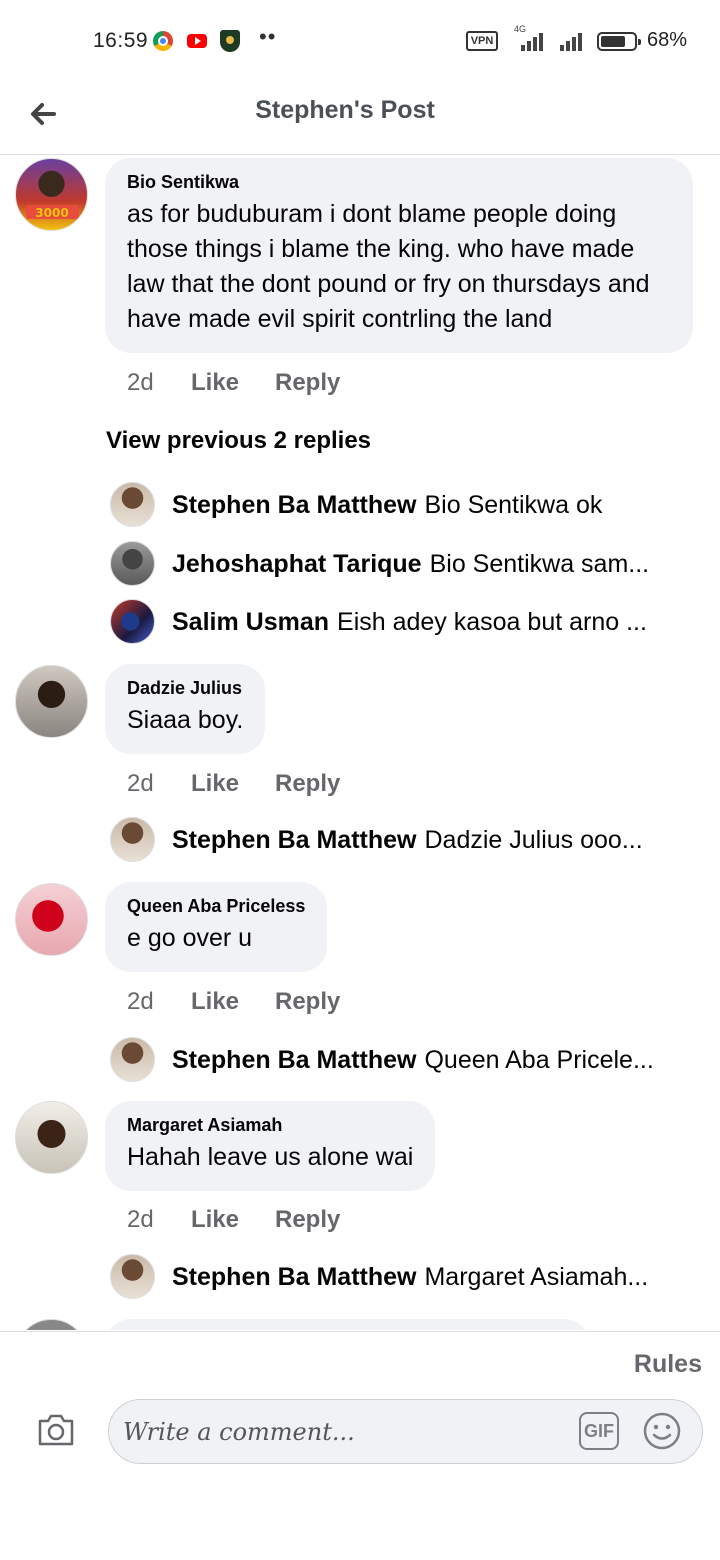 Image resolution: width=720 pixels, height=1560 pixels. What do you see at coordinates (268, 36) in the screenshot?
I see `more-dots-icon: ••` at bounding box center [268, 36].